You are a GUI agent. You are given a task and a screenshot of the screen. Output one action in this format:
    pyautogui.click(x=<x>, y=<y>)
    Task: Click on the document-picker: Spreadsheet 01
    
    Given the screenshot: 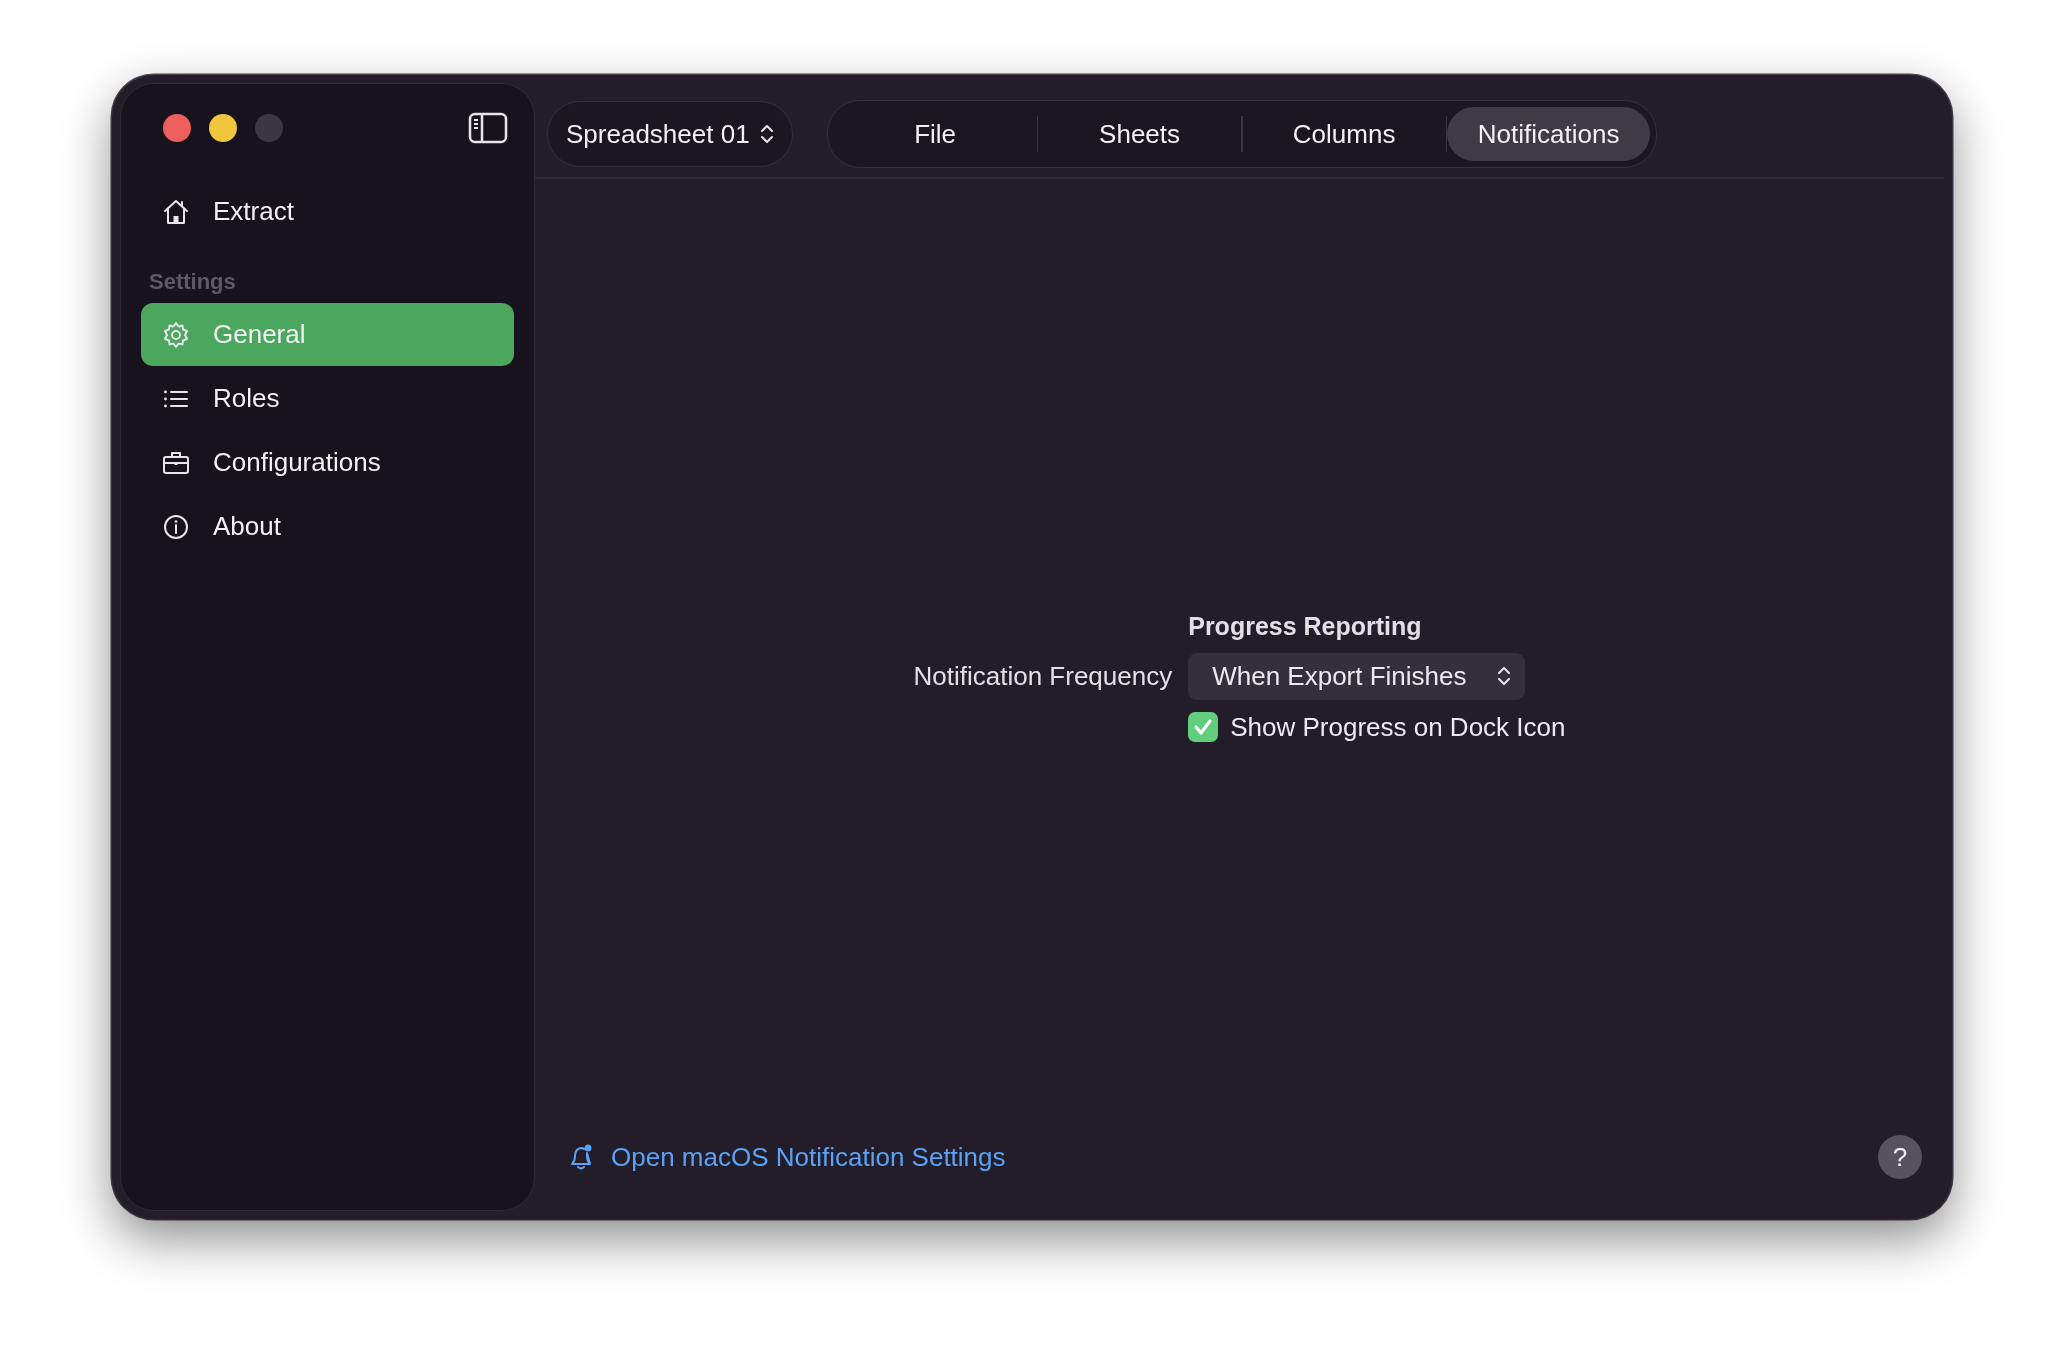 What is the action you would take?
    pyautogui.click(x=670, y=134)
    